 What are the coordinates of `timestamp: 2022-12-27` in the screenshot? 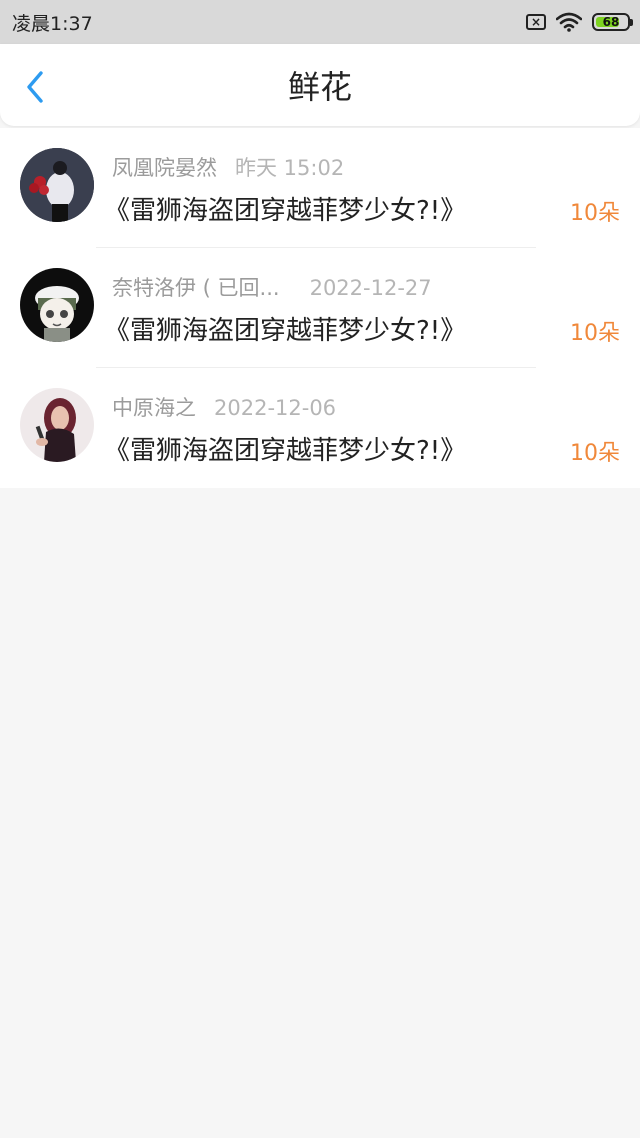 It's located at (370, 288).